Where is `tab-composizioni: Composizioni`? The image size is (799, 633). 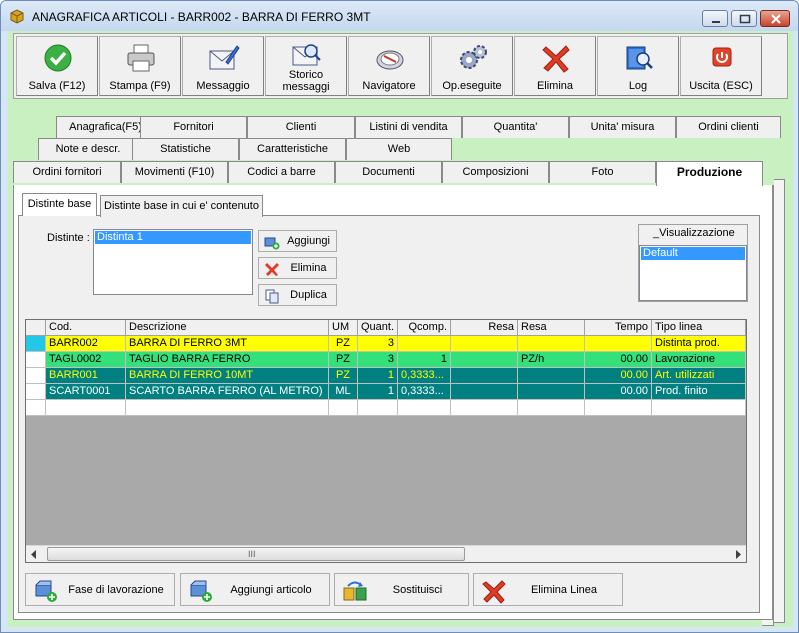
tab-composizioni: Composizioni is located at coordinates (495, 172).